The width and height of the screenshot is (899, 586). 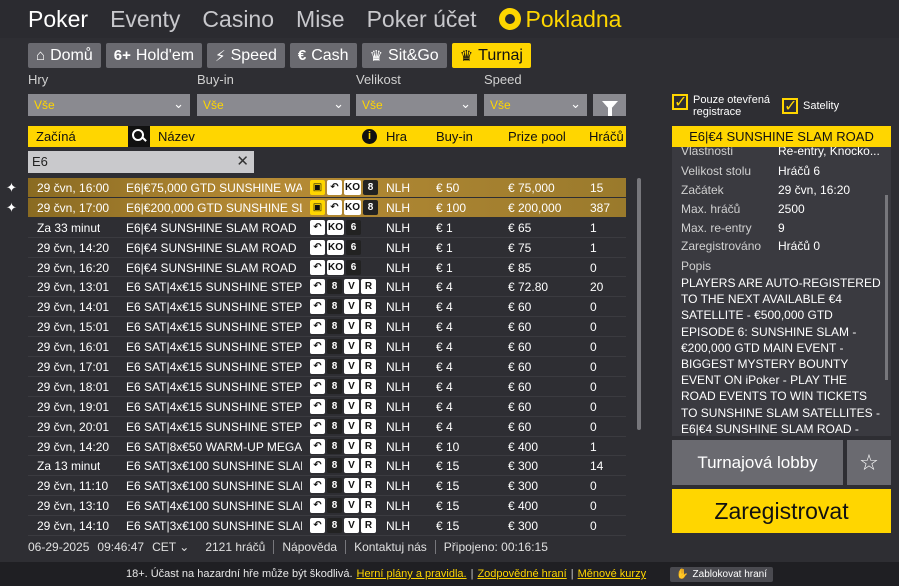 What do you see at coordinates (639, 304) in the screenshot?
I see `list-scrollbar` at bounding box center [639, 304].